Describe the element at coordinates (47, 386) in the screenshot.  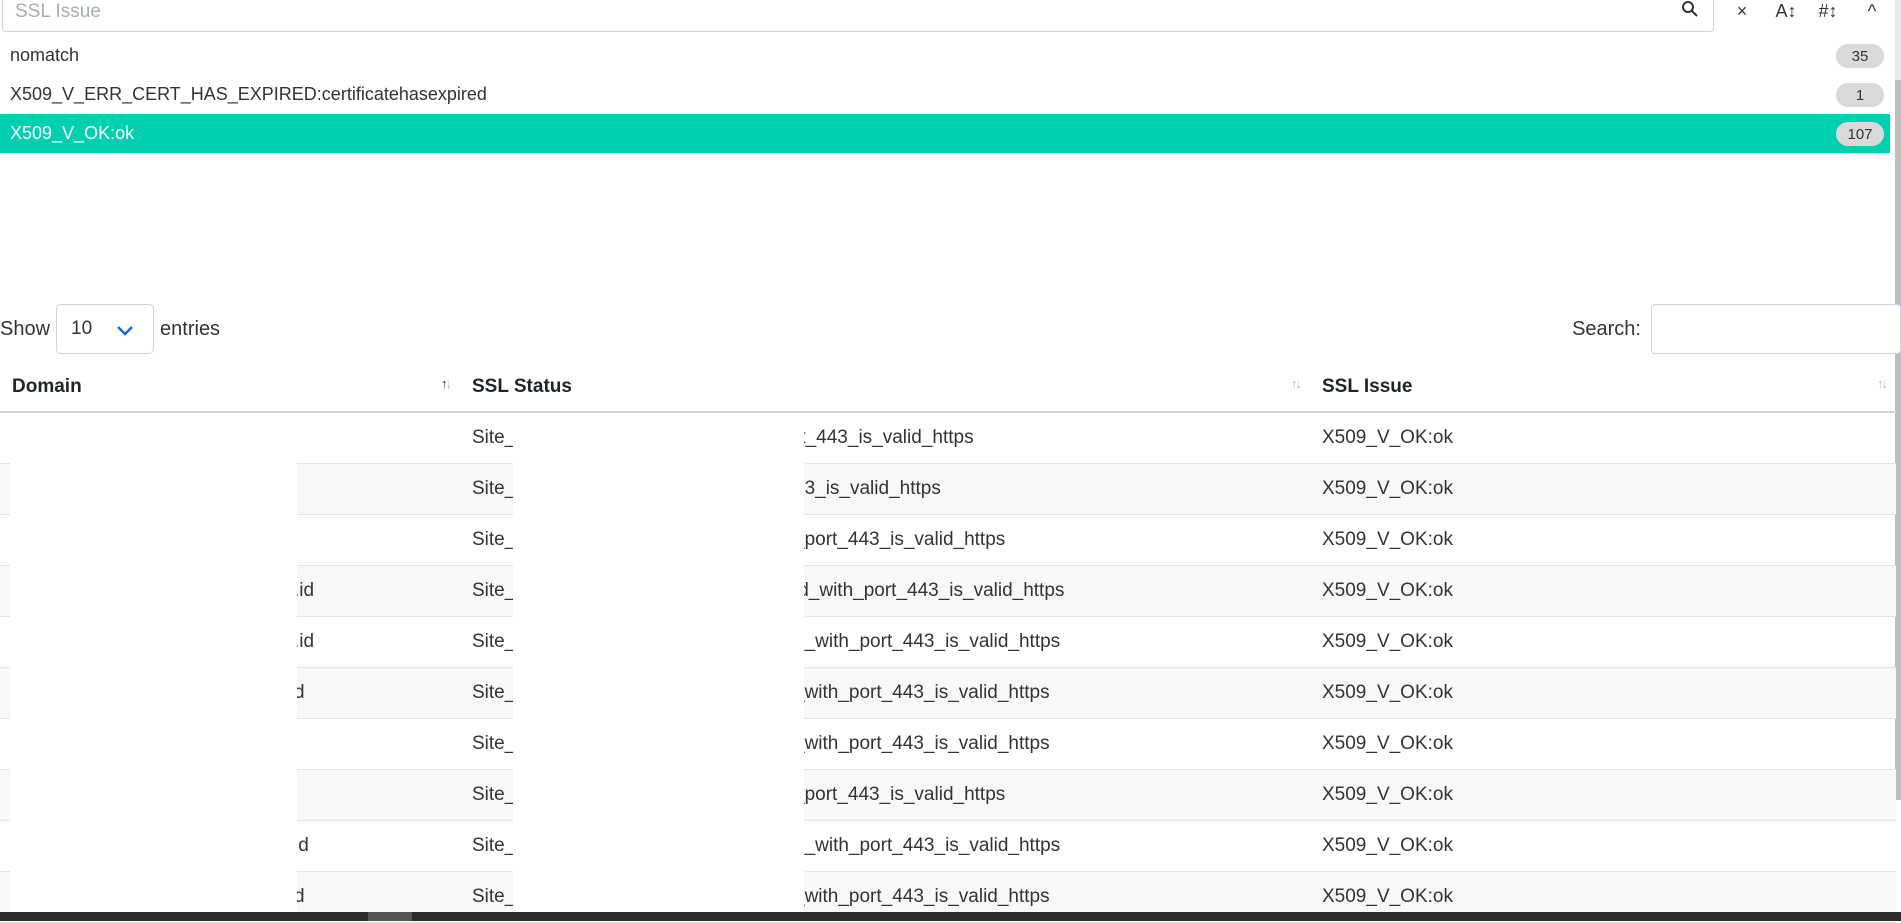
I see `column-header-label: Domain` at that location.